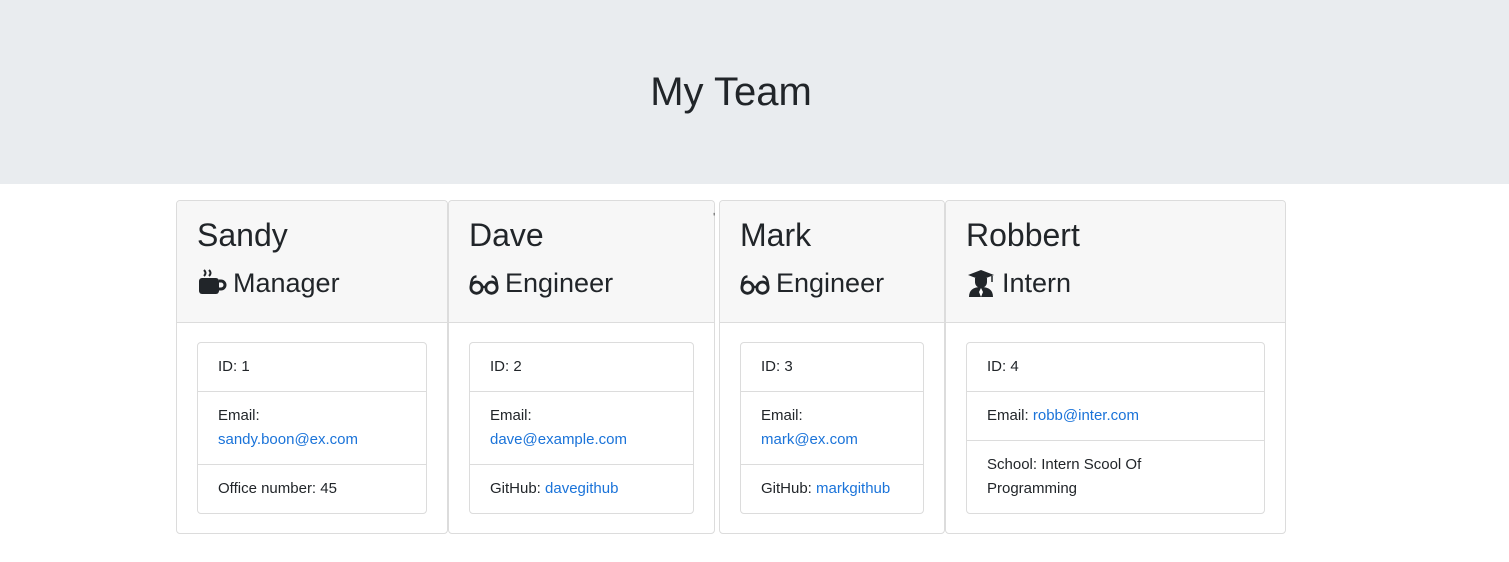  I want to click on graduate-icon, so click(981, 283).